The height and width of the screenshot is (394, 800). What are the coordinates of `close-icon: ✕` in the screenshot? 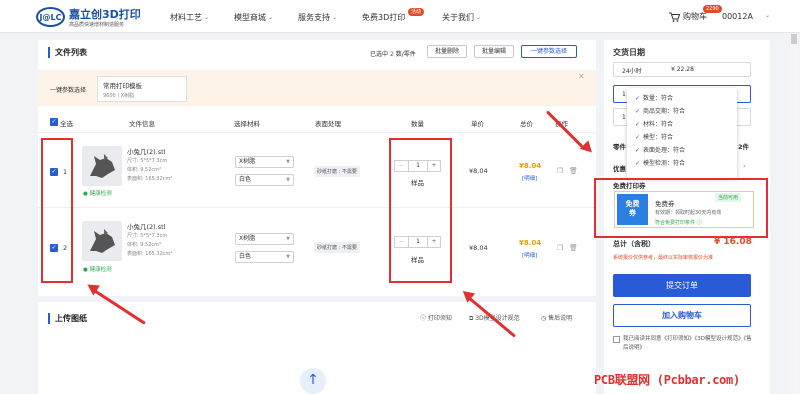 It's located at (581, 76).